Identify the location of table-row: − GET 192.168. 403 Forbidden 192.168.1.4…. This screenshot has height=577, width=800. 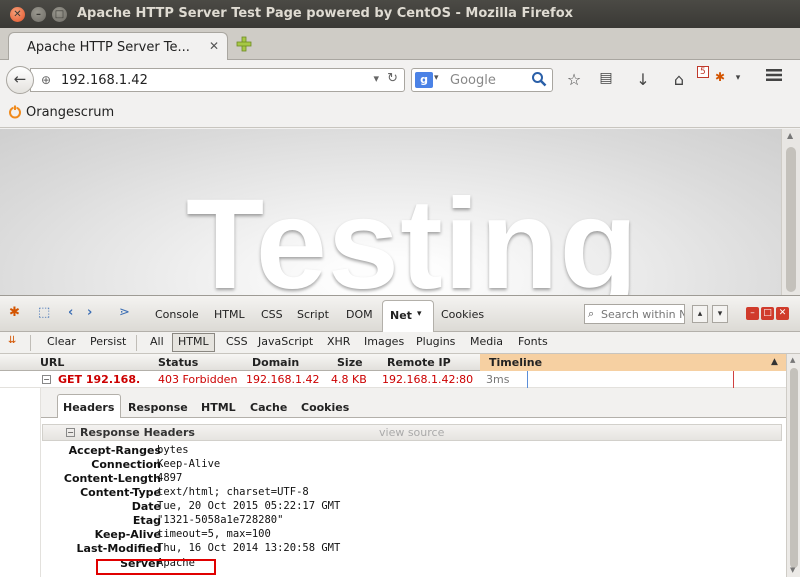
(393, 379).